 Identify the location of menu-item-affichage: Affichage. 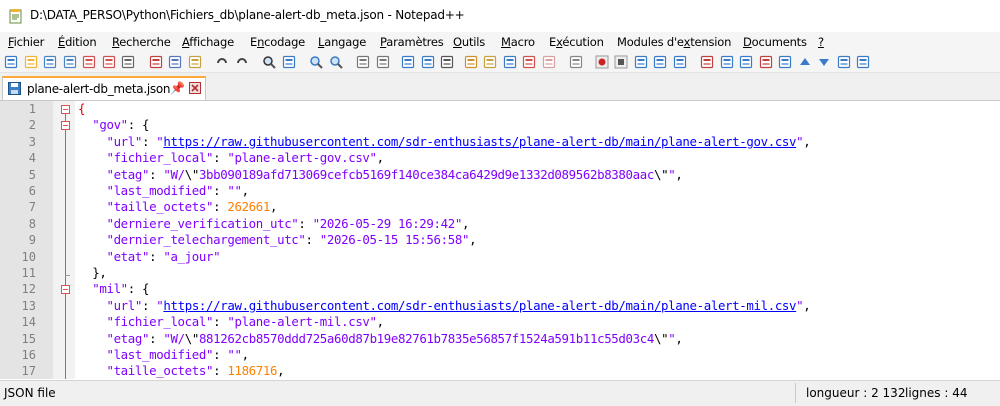
(208, 42).